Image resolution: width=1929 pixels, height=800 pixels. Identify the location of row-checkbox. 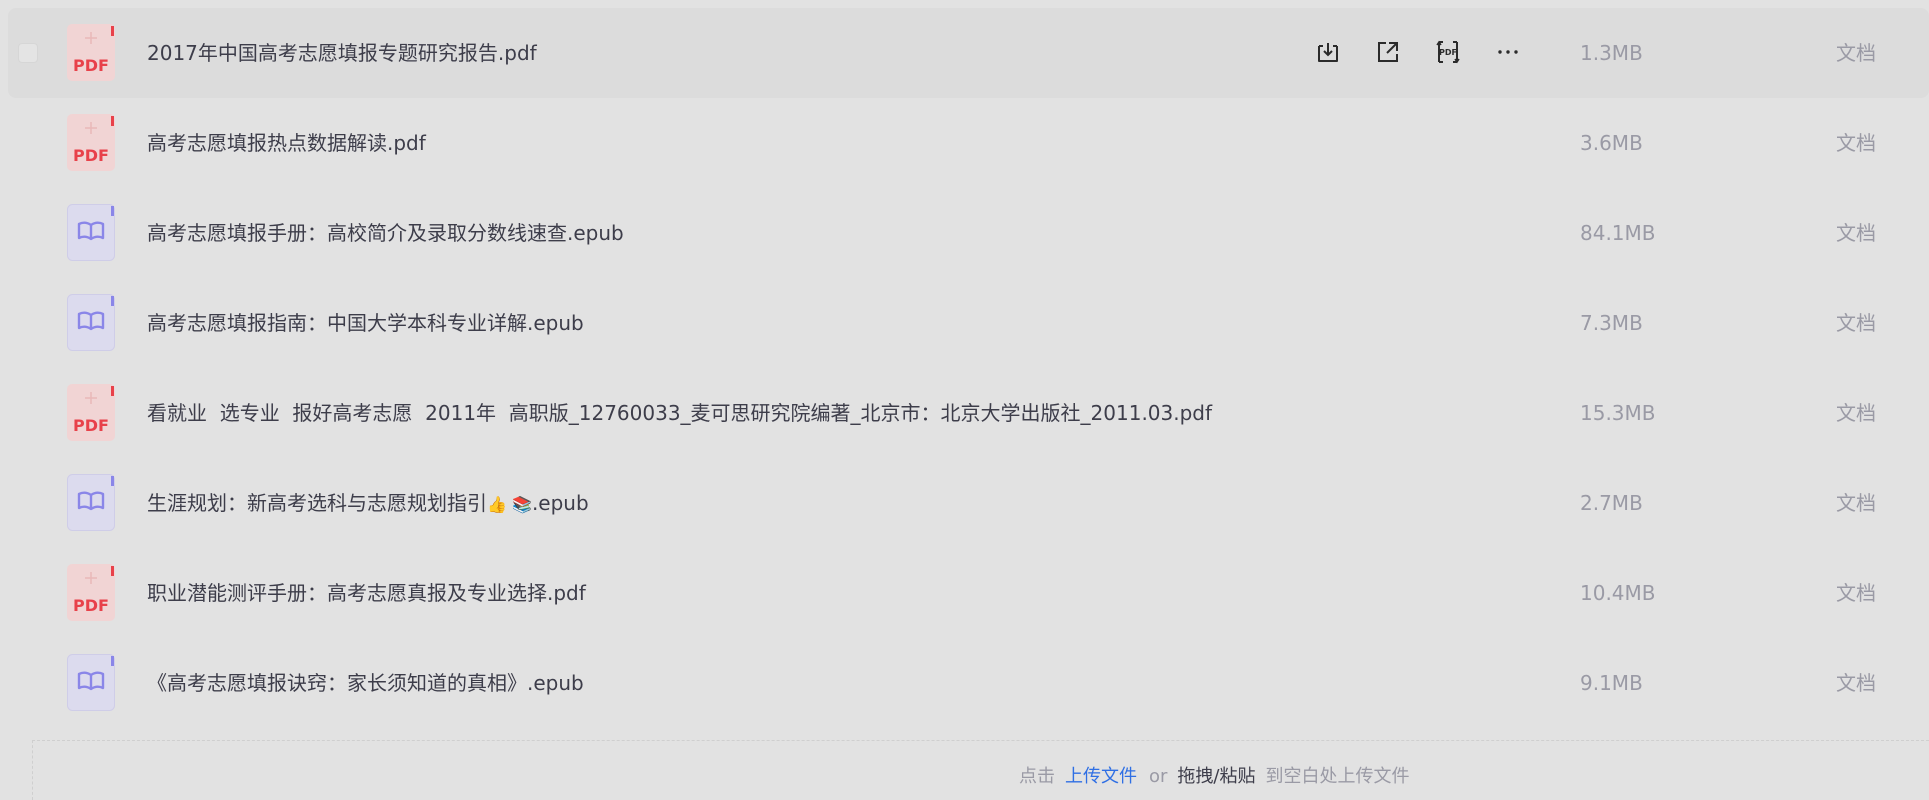
(28, 53).